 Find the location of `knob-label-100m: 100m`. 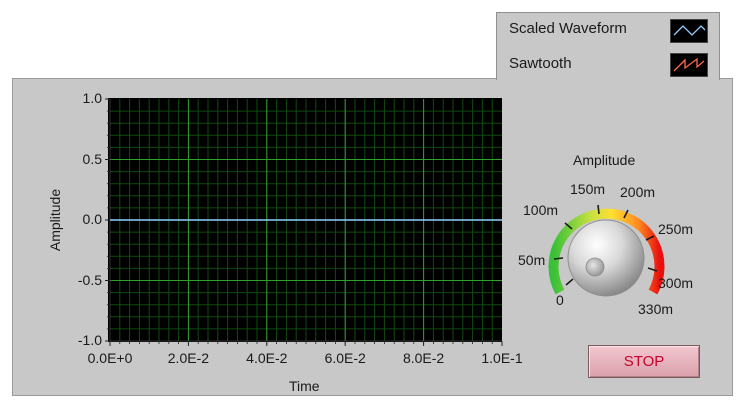

knob-label-100m: 100m is located at coordinates (541, 210).